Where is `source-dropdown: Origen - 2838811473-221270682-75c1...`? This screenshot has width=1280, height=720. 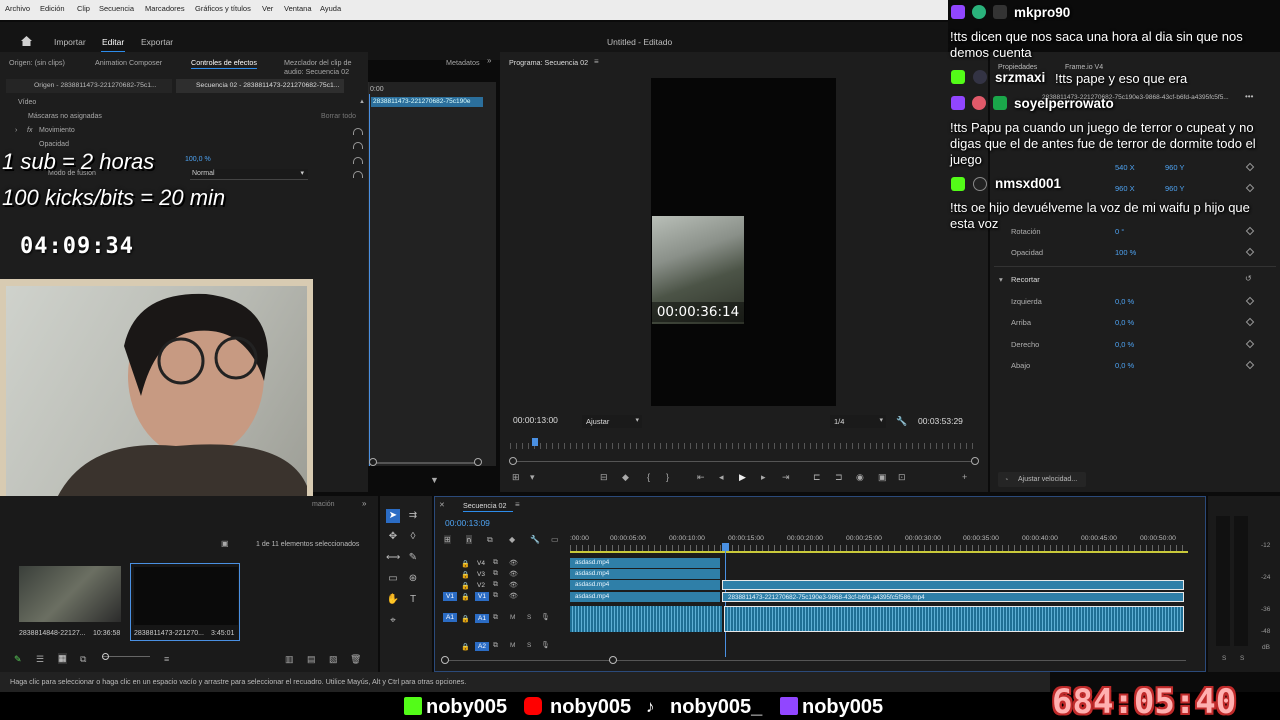 source-dropdown: Origen - 2838811473-221270682-75c1... is located at coordinates (89, 86).